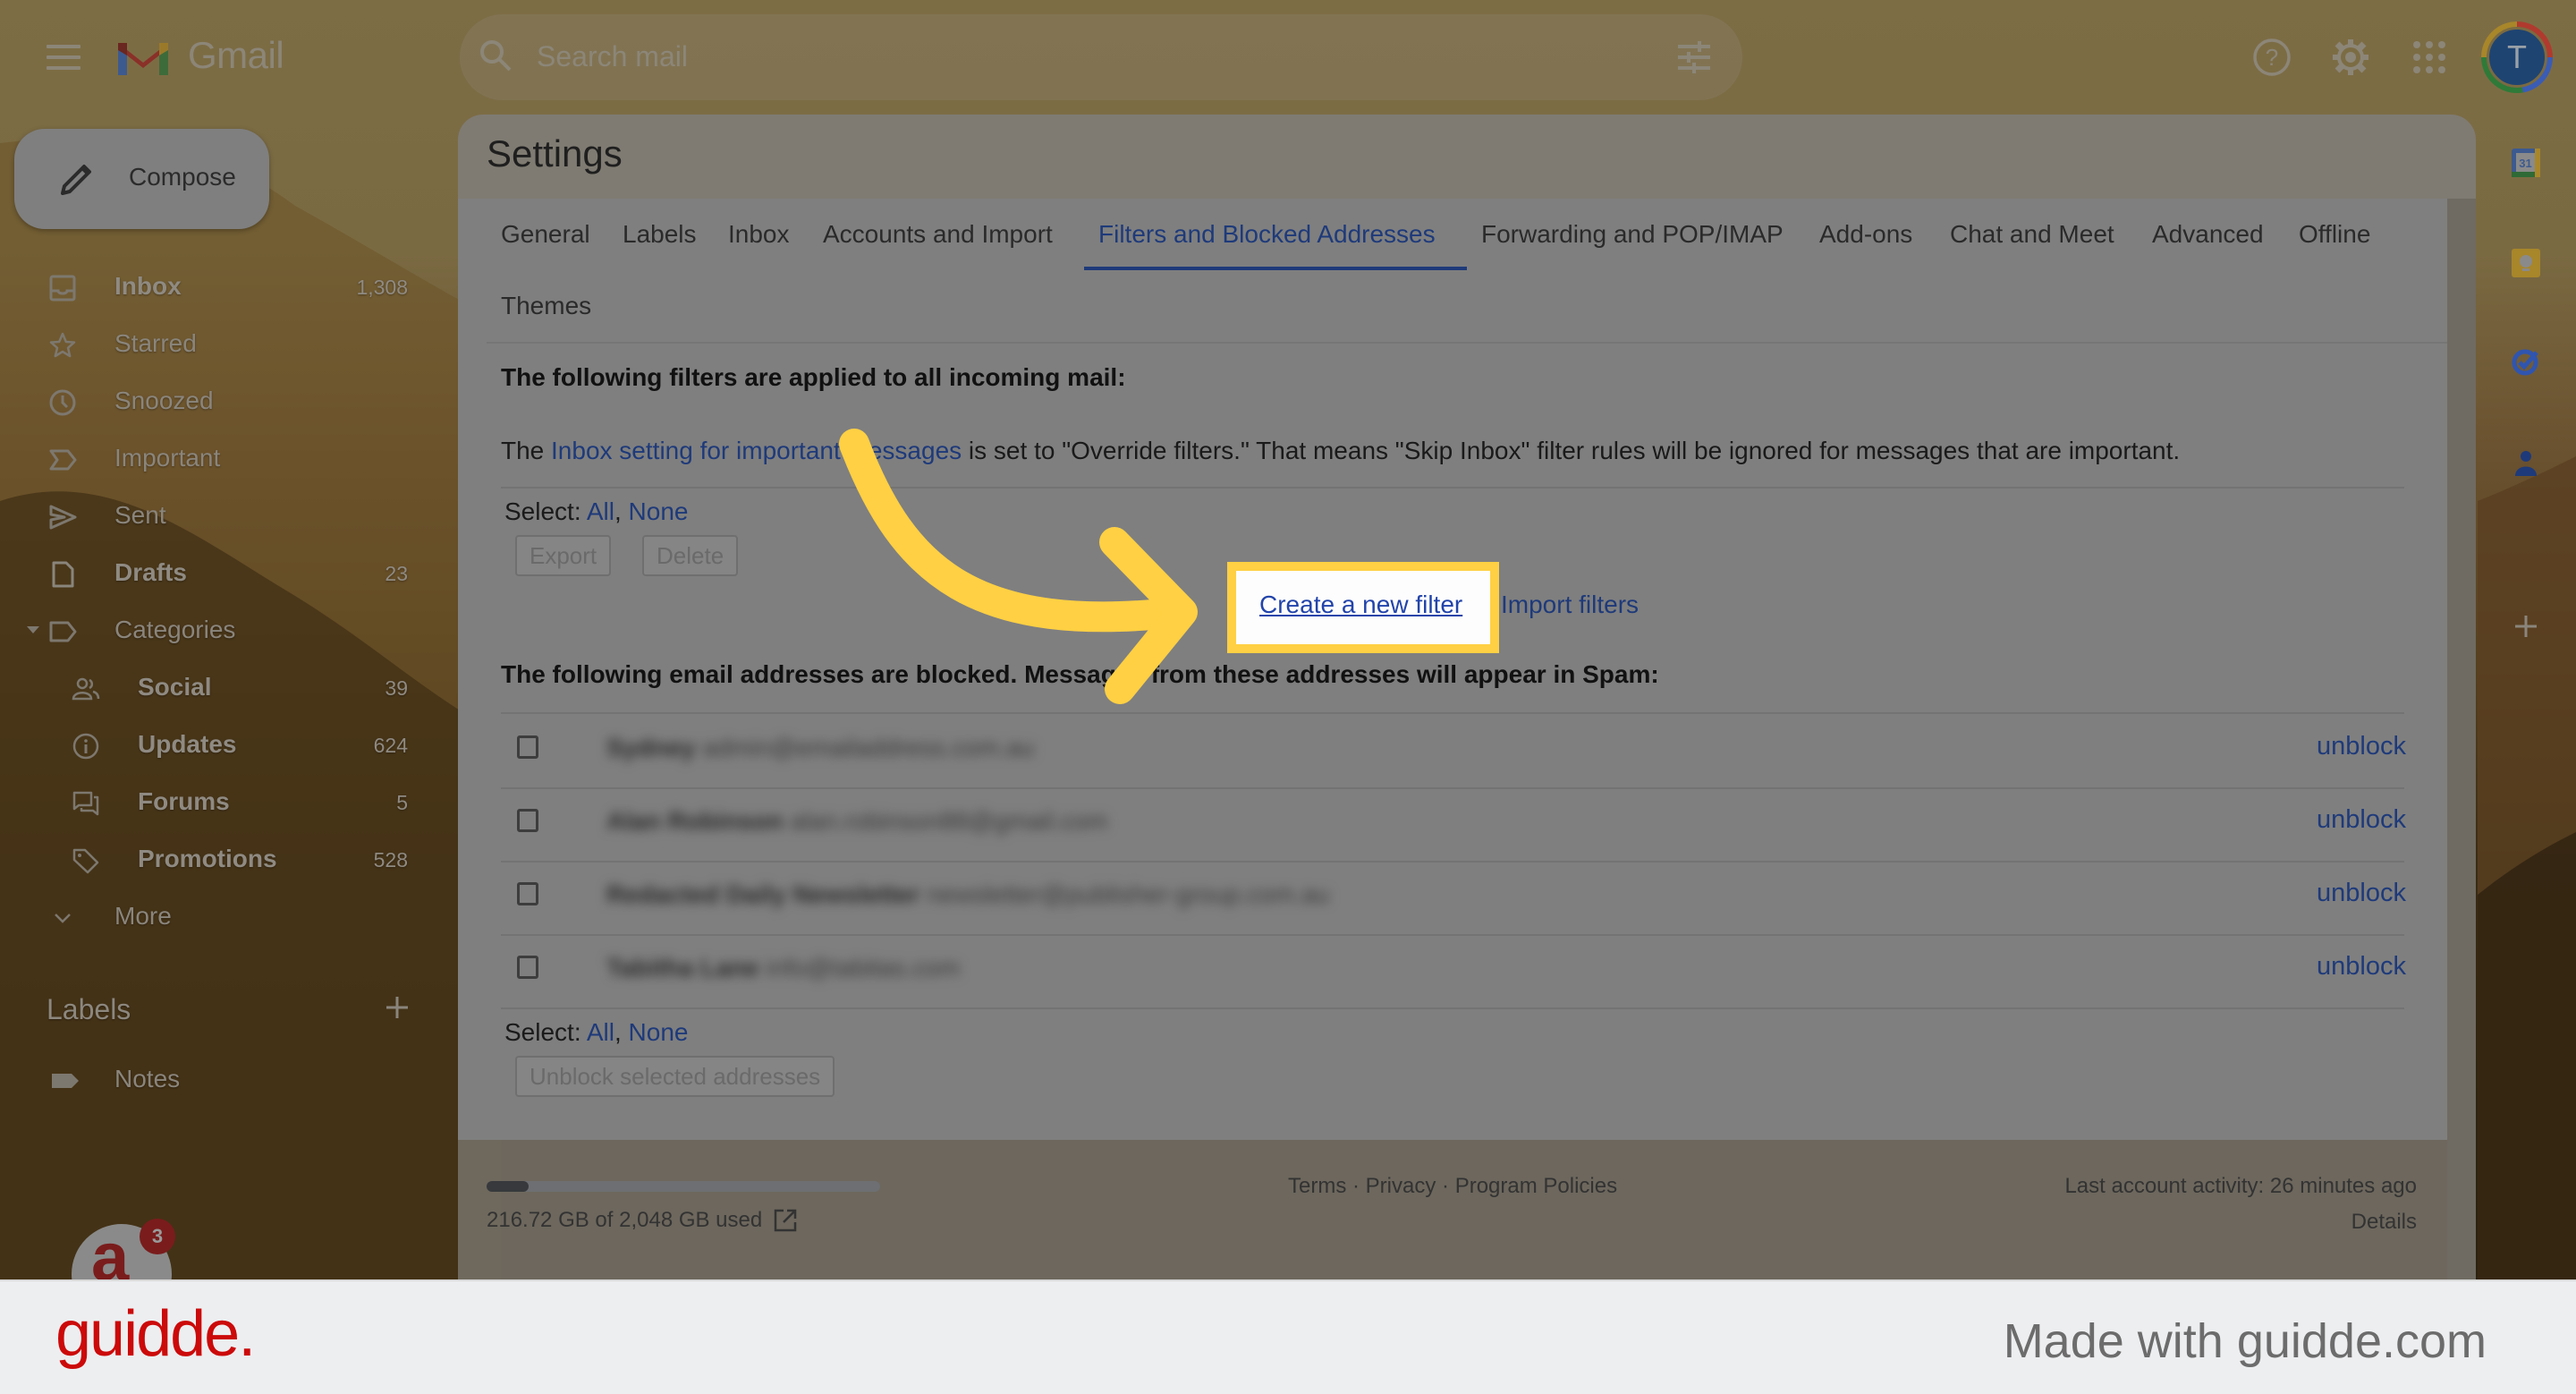 This screenshot has height=1394, width=2576. I want to click on label-item-notes: Notes, so click(223, 1081).